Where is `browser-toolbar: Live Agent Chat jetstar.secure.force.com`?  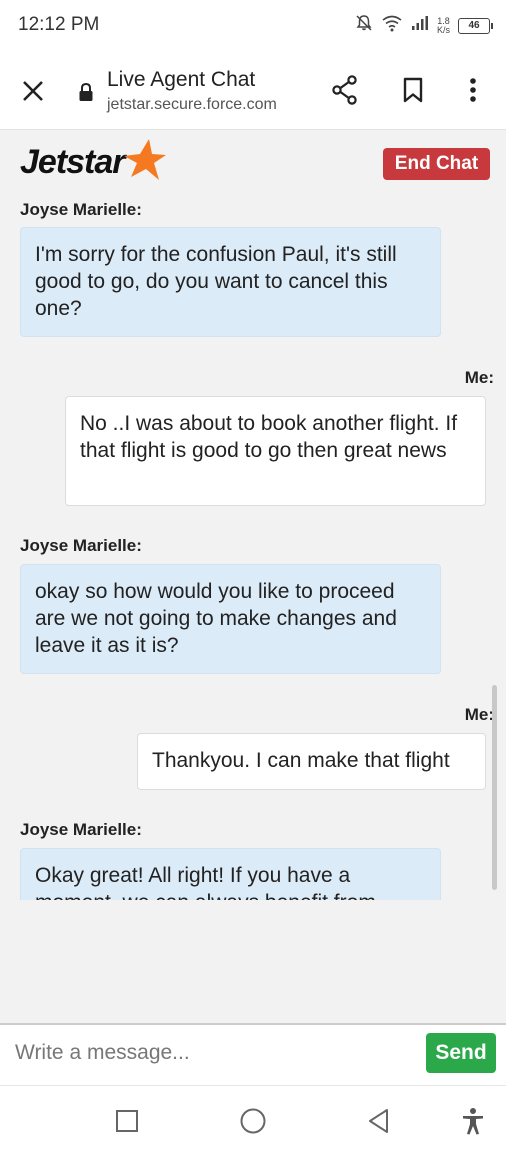 browser-toolbar: Live Agent Chat jetstar.secure.force.com is located at coordinates (253, 90).